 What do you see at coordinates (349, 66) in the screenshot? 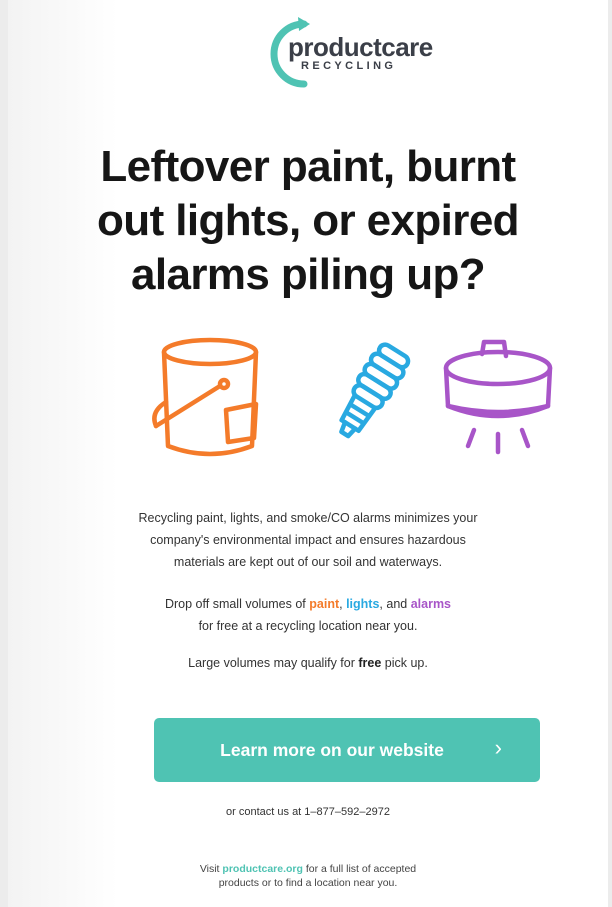
I see `logo-subtitle: RECYCLING` at bounding box center [349, 66].